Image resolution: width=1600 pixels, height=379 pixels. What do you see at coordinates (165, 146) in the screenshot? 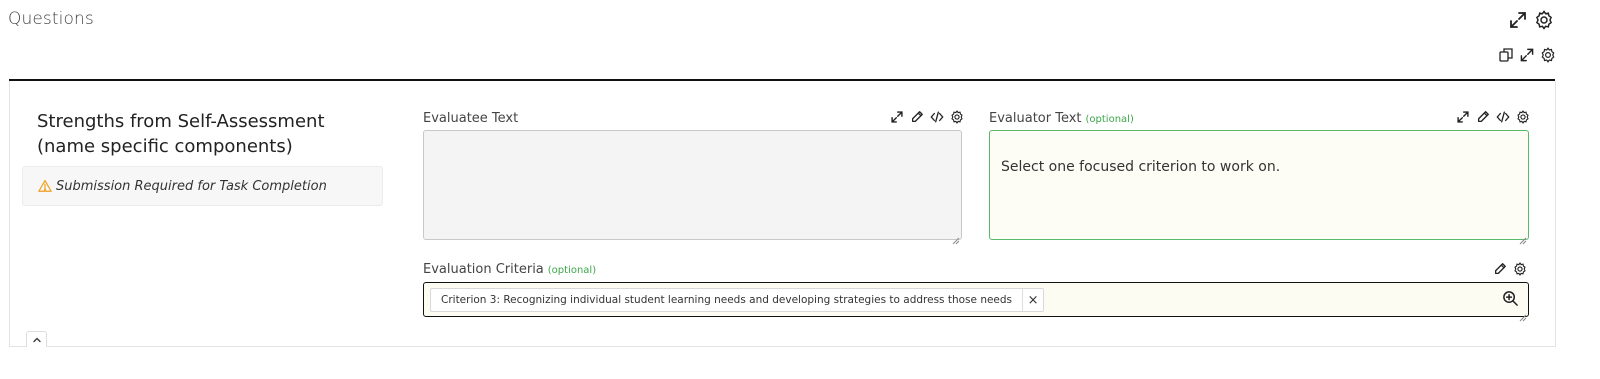
I see `question-title-line2: (name specific components)` at bounding box center [165, 146].